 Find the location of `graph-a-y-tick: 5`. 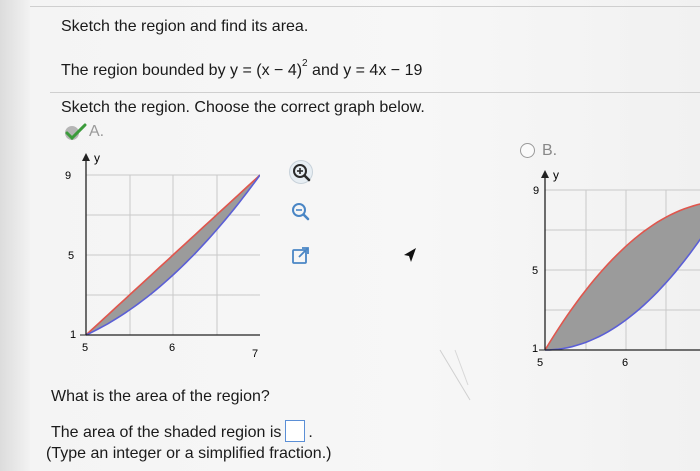

graph-a-y-tick: 5 is located at coordinates (71, 256).